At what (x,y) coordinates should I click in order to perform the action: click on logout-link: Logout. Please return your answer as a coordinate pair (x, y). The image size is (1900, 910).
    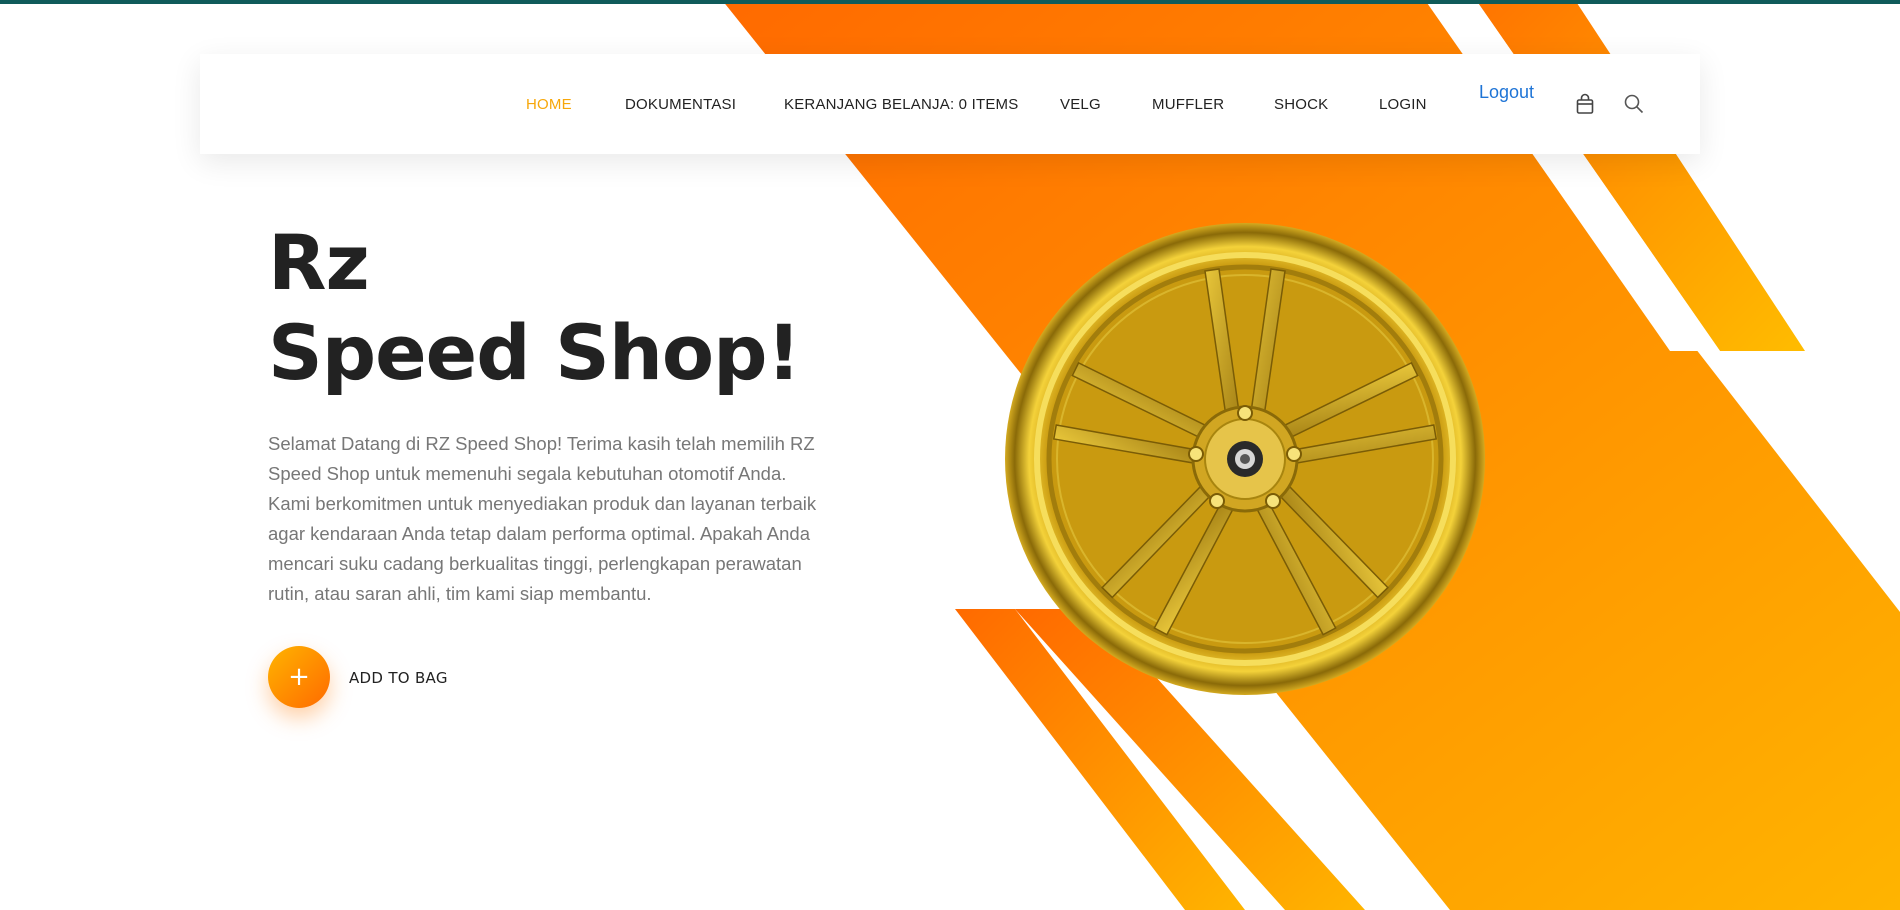
    Looking at the image, I should click on (1506, 92).